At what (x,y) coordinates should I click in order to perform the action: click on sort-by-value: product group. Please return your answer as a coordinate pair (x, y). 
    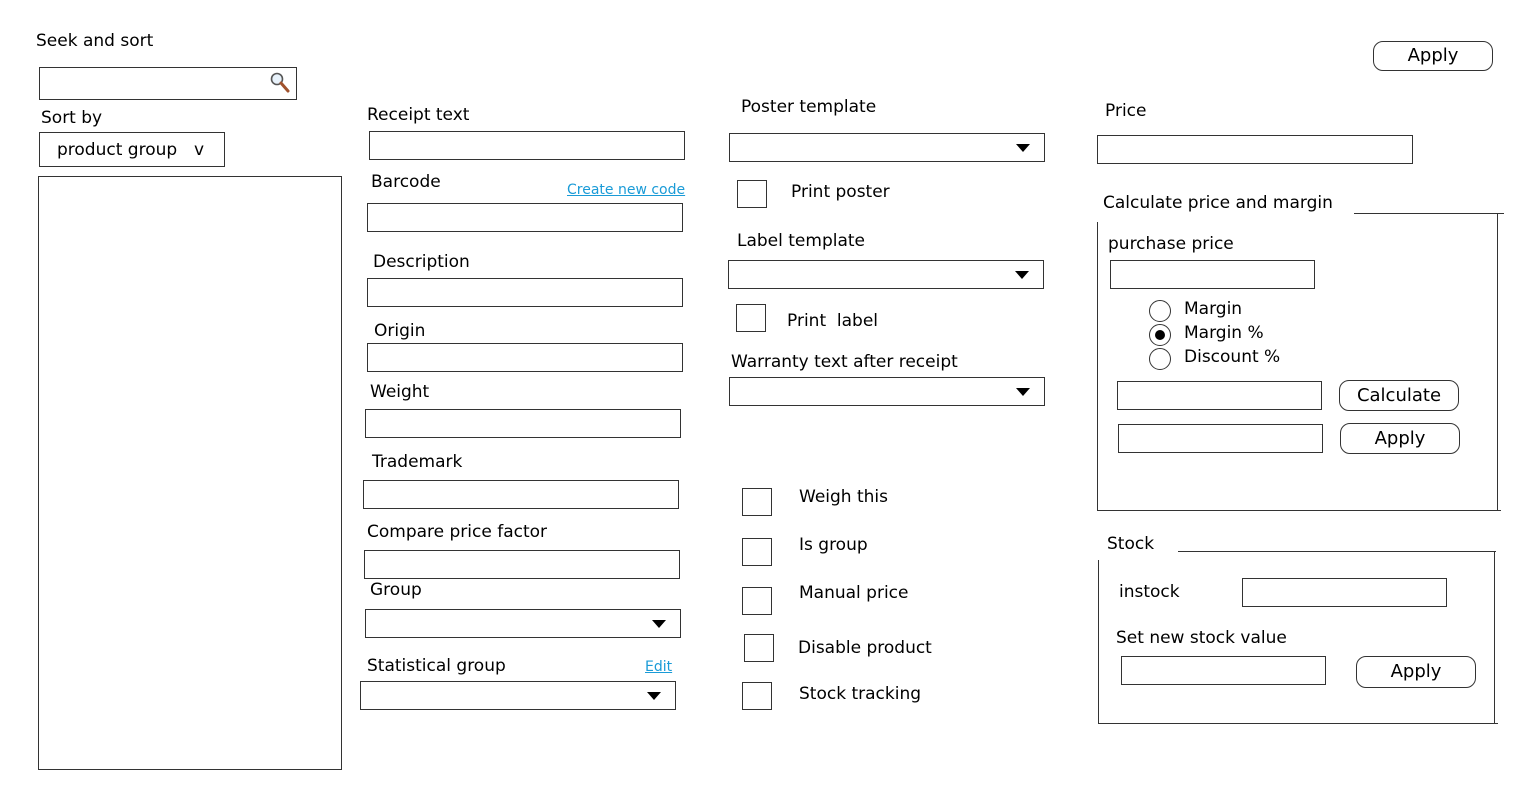
    Looking at the image, I should click on (117, 150).